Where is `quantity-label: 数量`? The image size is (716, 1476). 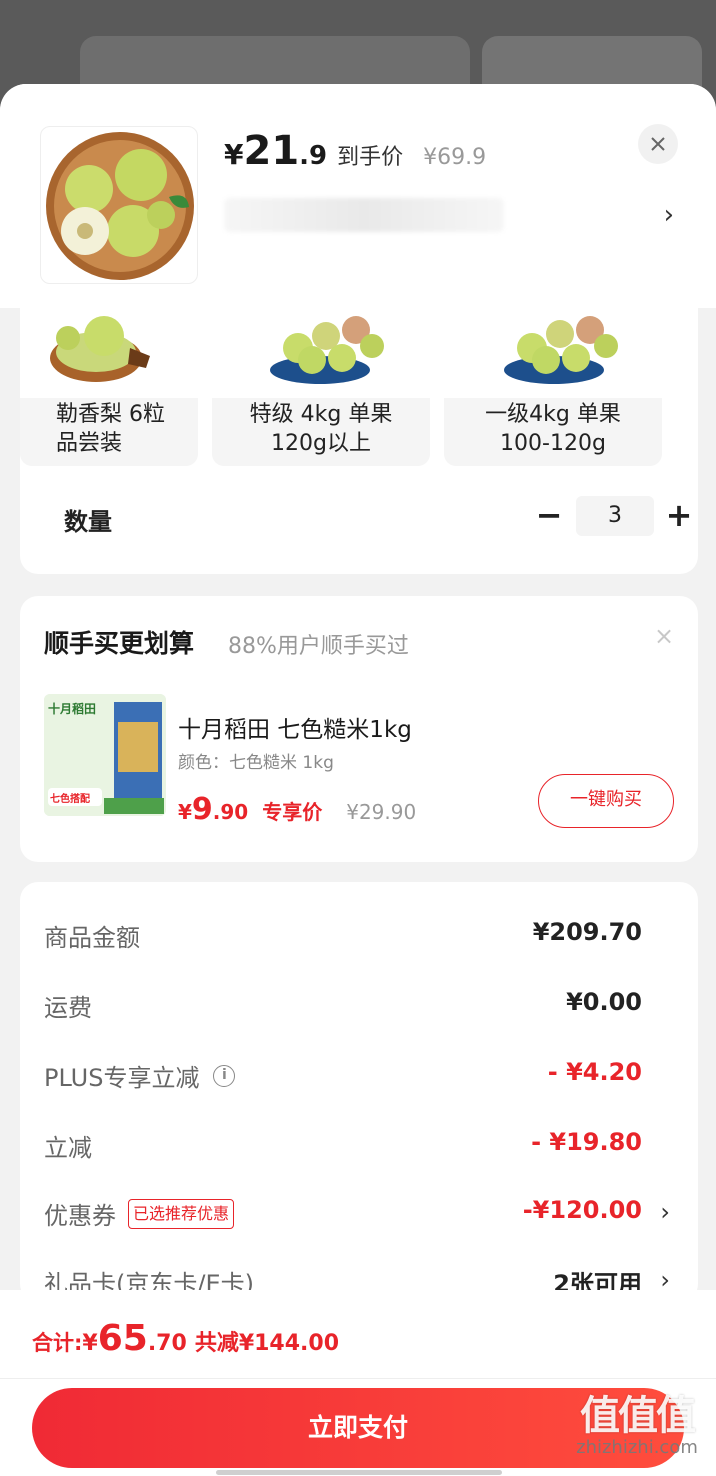 quantity-label: 数量 is located at coordinates (88, 522).